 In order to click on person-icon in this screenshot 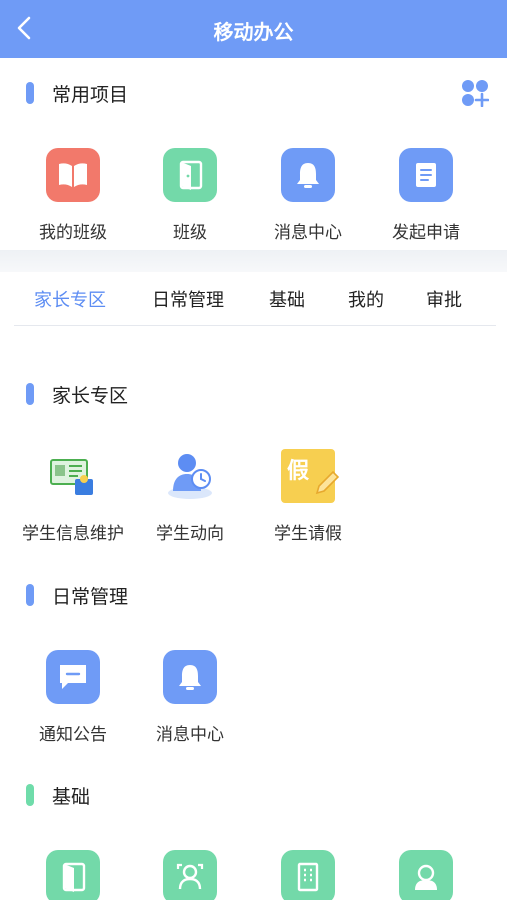, I will do `click(426, 875)`.